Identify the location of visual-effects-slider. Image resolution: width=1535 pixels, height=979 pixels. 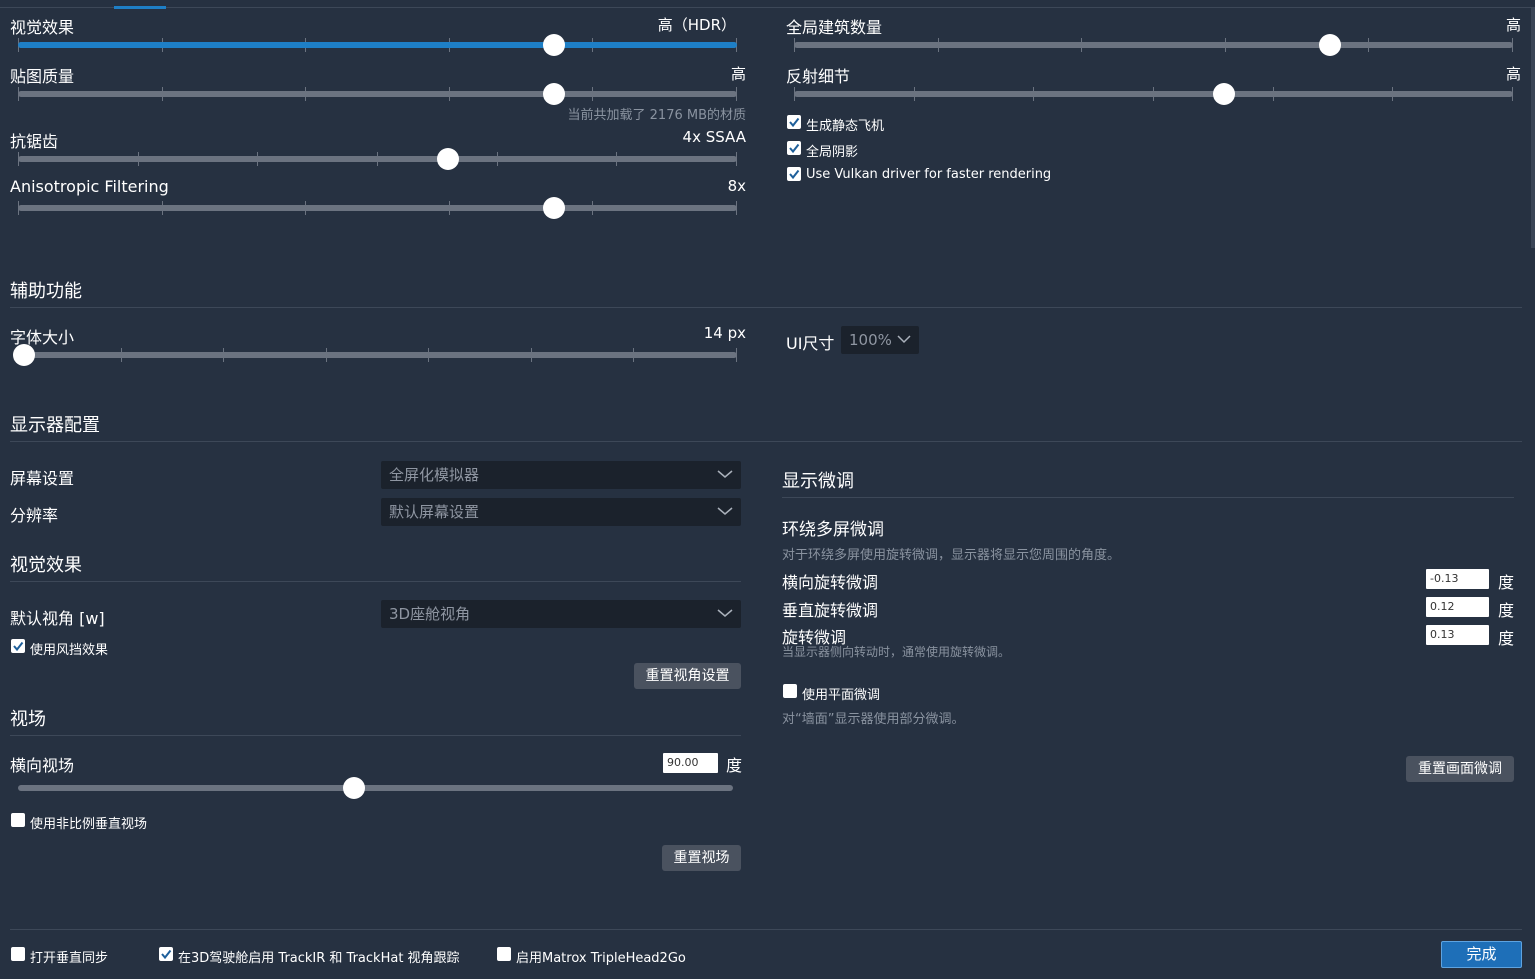
(377, 45).